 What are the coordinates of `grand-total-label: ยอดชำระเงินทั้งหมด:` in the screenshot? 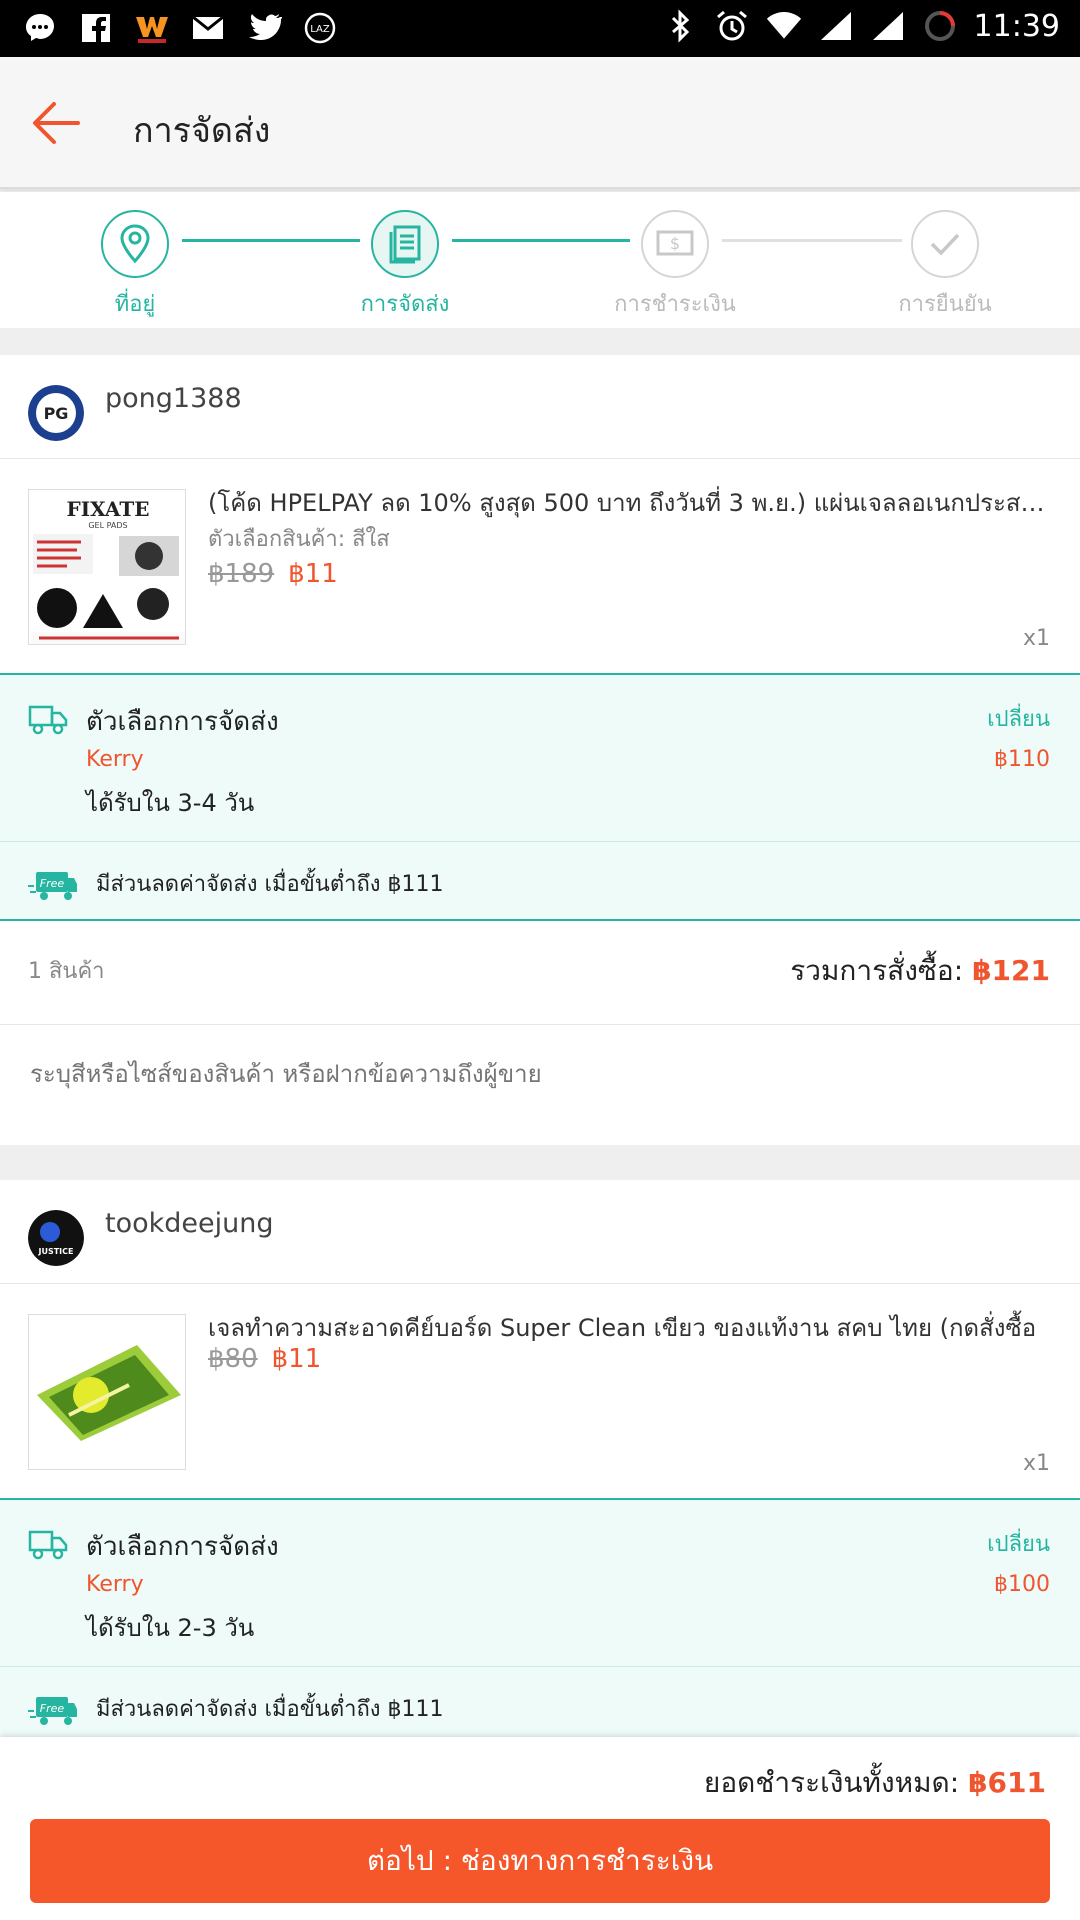 It's located at (836, 1782).